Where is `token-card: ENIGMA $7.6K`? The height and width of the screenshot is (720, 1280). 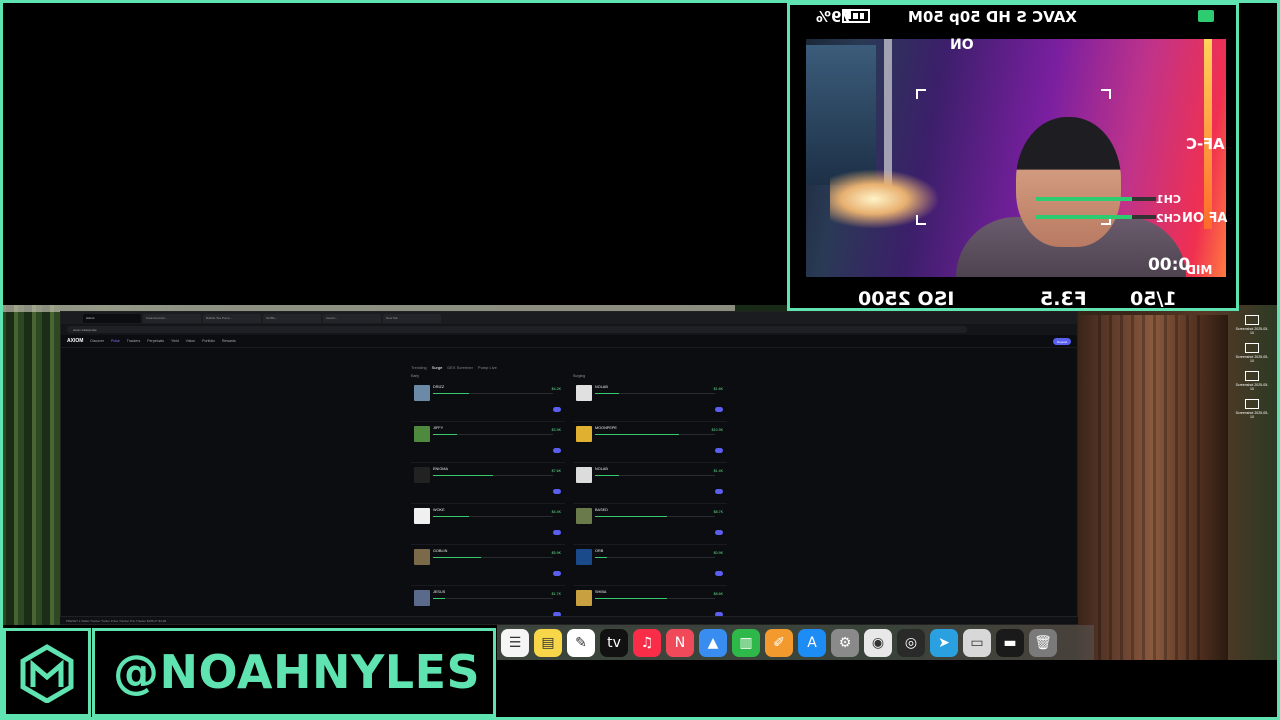
token-card: ENIGMA $7.6K is located at coordinates (488, 483).